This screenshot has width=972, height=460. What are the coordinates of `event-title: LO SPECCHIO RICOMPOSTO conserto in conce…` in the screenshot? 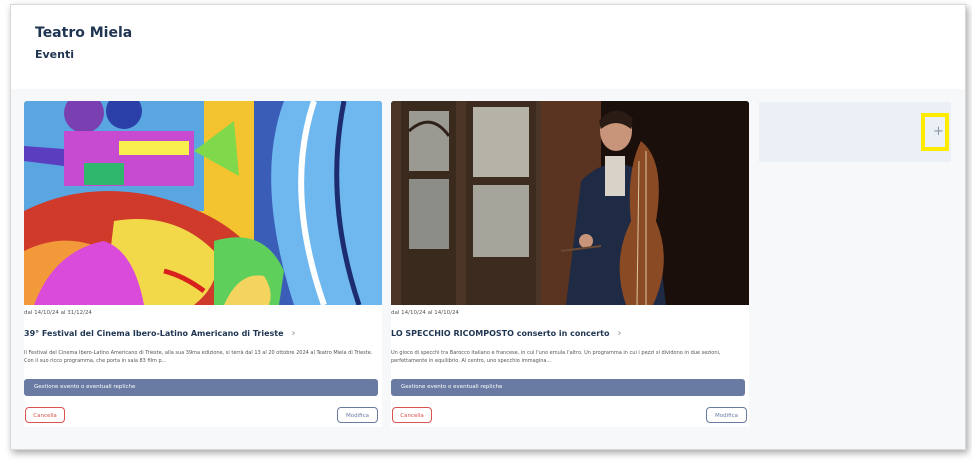 It's located at (500, 333).